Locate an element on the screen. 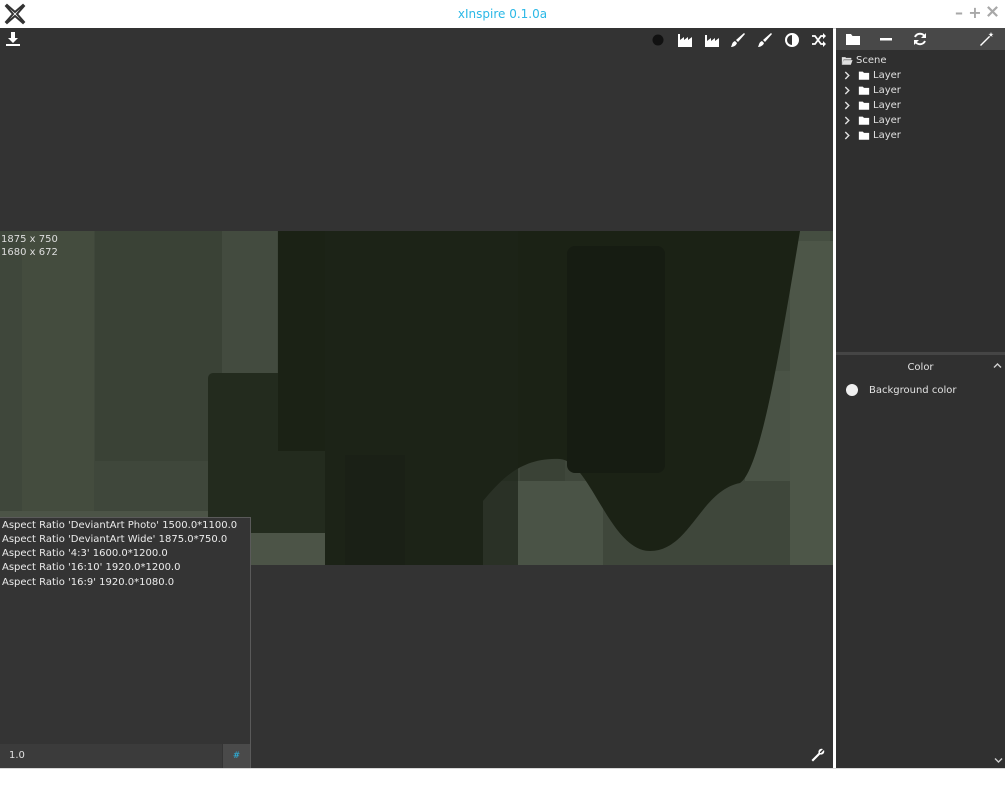 The width and height of the screenshot is (1005, 796). scene-toolbar is located at coordinates (920, 39).